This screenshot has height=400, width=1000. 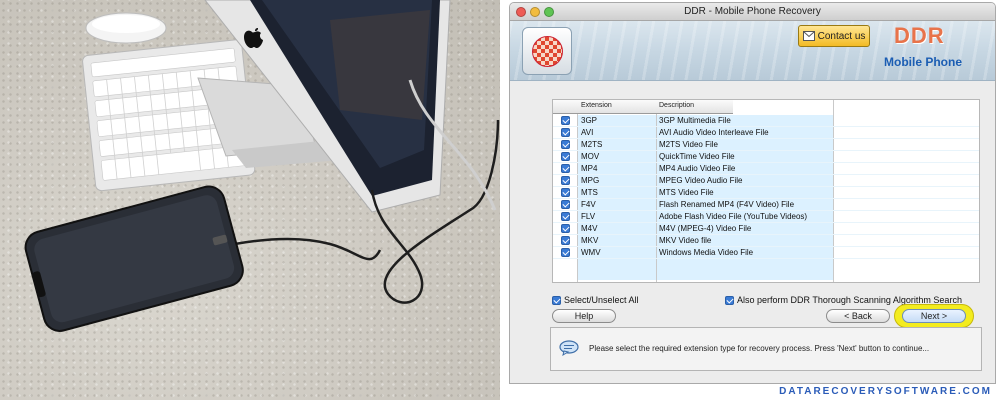 What do you see at coordinates (588, 216) in the screenshot?
I see `row-extension: FLV` at bounding box center [588, 216].